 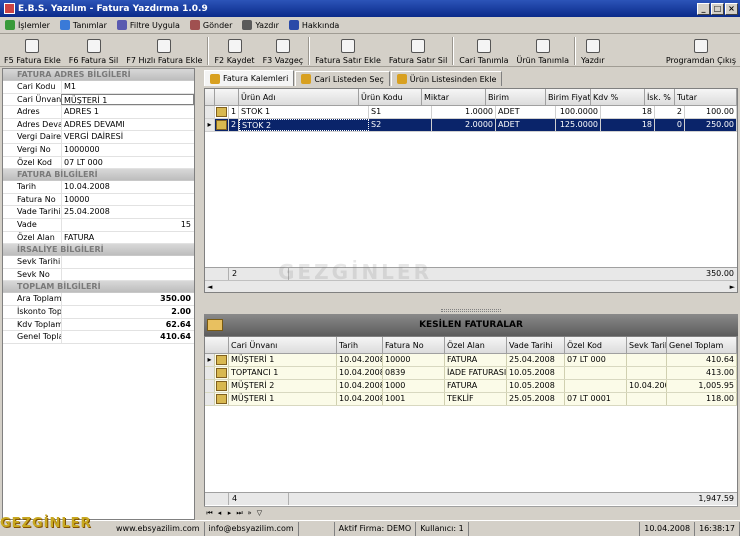 I want to click on tab-label: Fatura Kalemleri, so click(x=256, y=78).